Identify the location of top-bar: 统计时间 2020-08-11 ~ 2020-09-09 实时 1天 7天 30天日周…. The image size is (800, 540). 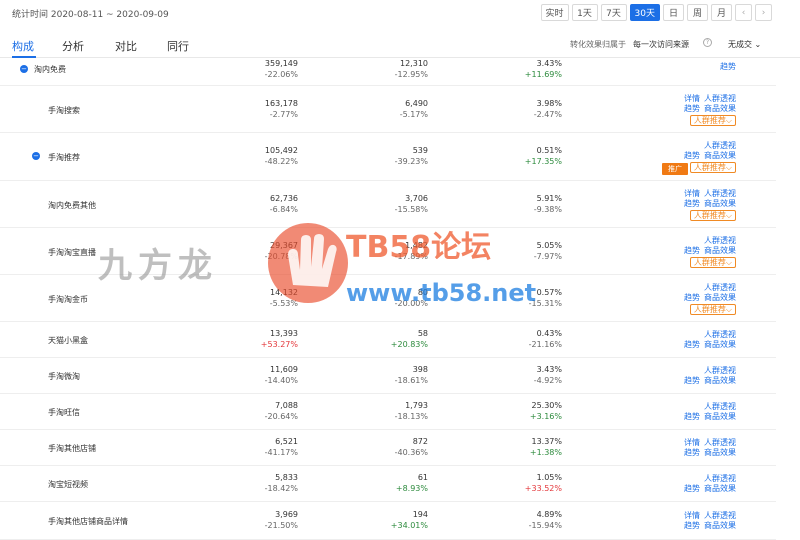
(400, 13).